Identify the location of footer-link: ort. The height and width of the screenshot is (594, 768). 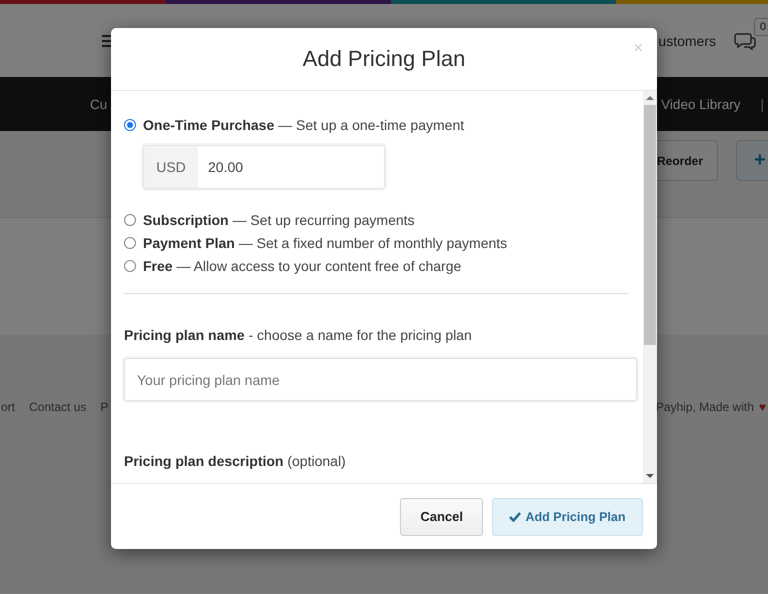
(8, 407).